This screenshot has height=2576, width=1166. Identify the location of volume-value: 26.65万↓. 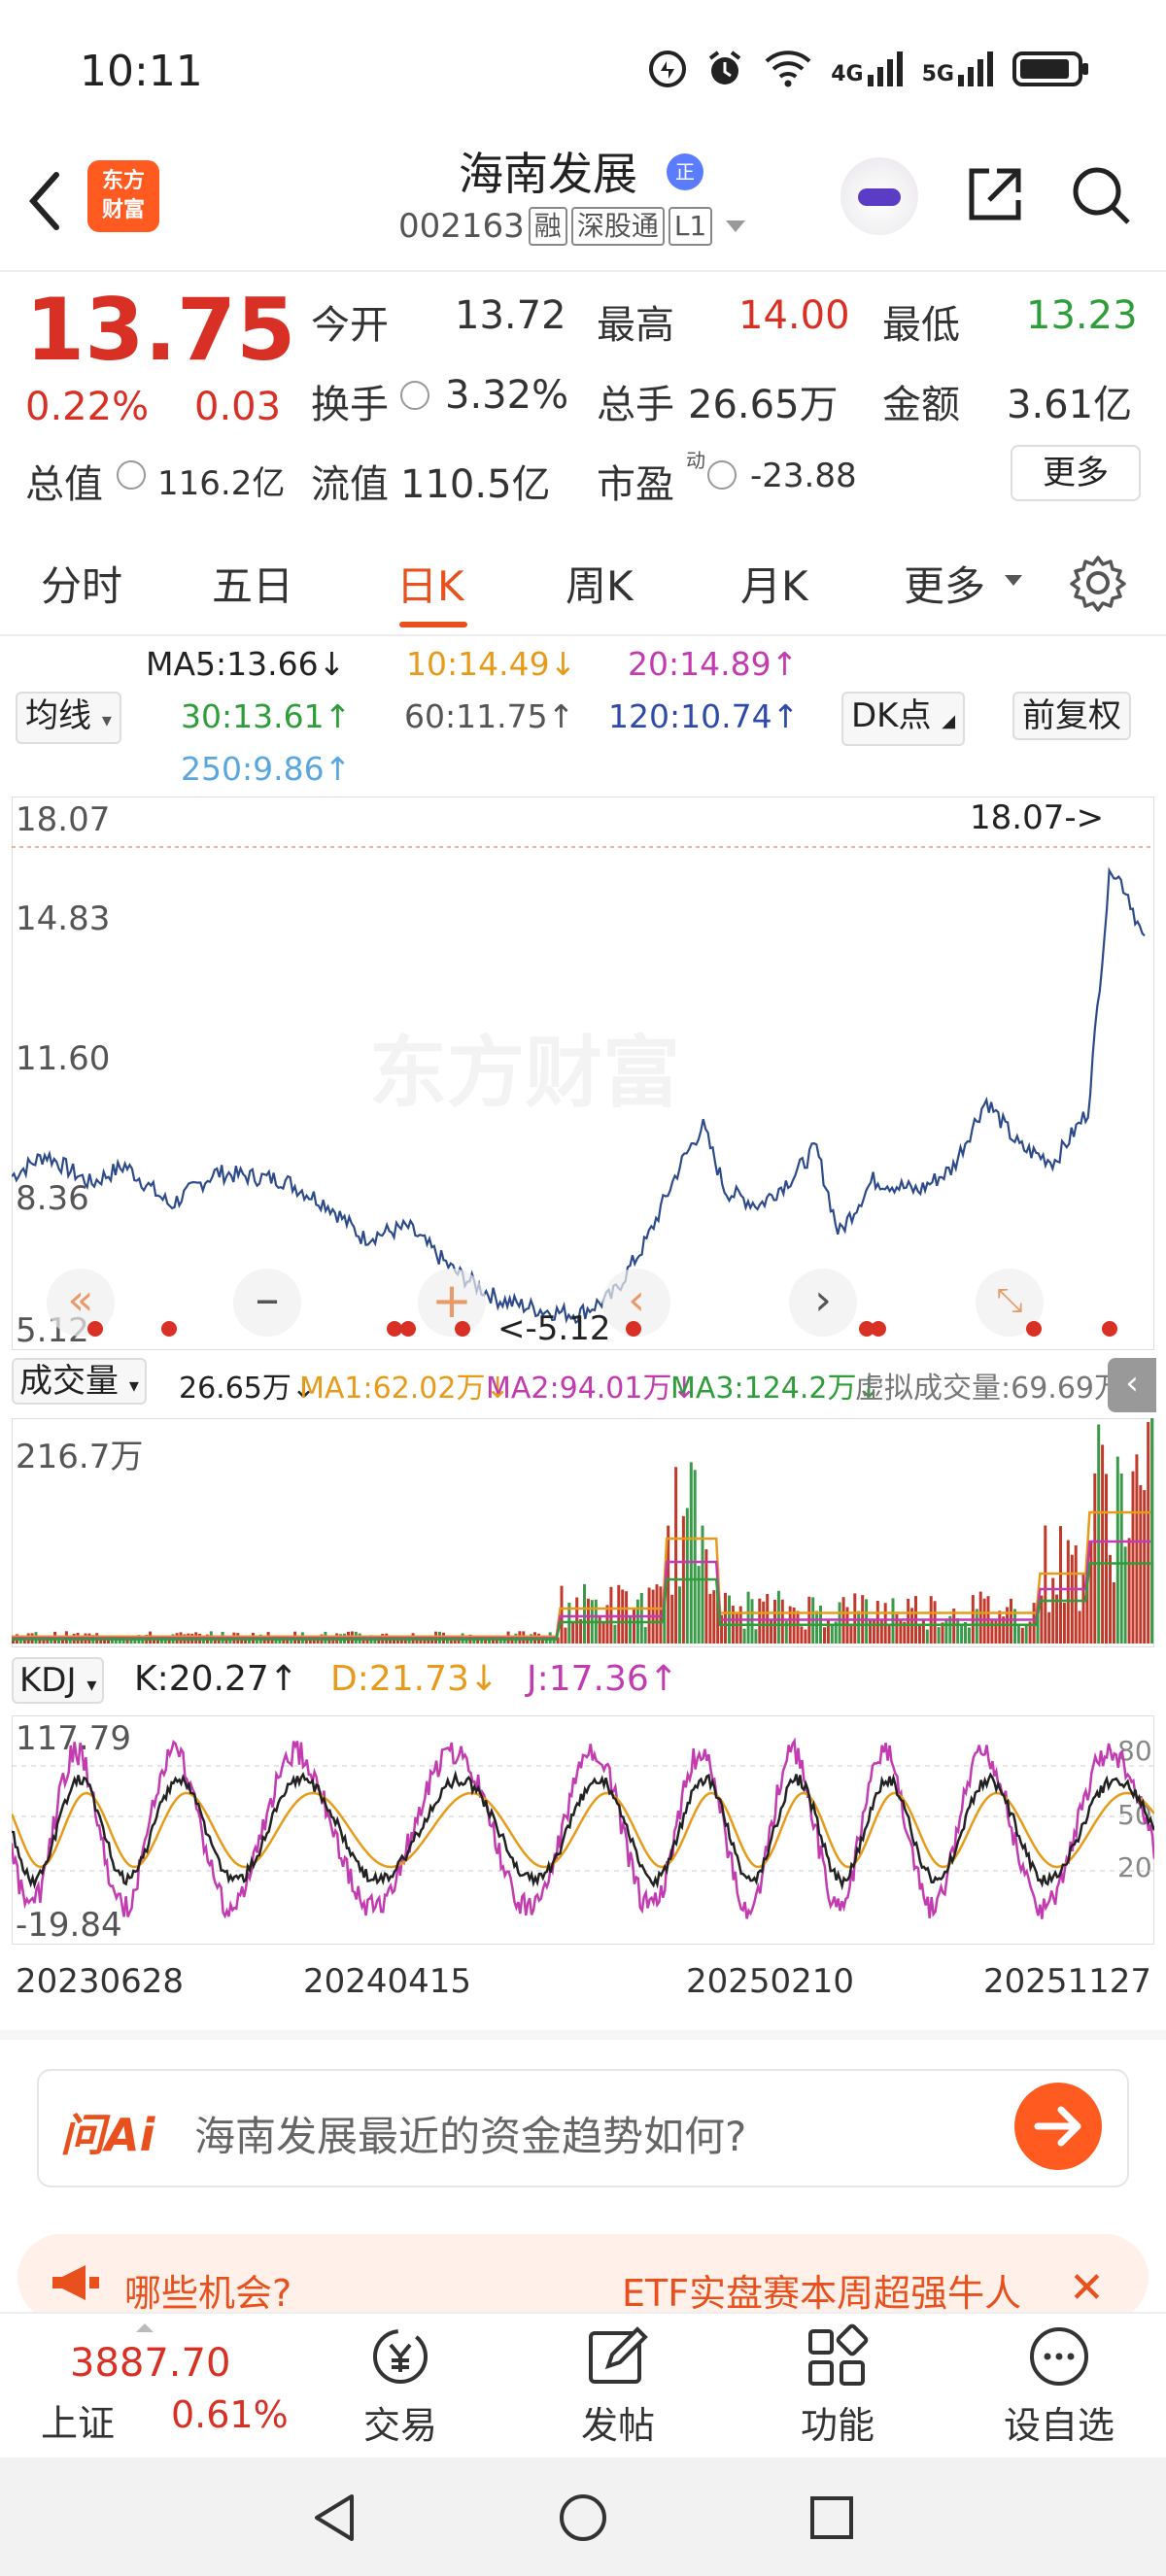
(248, 1389).